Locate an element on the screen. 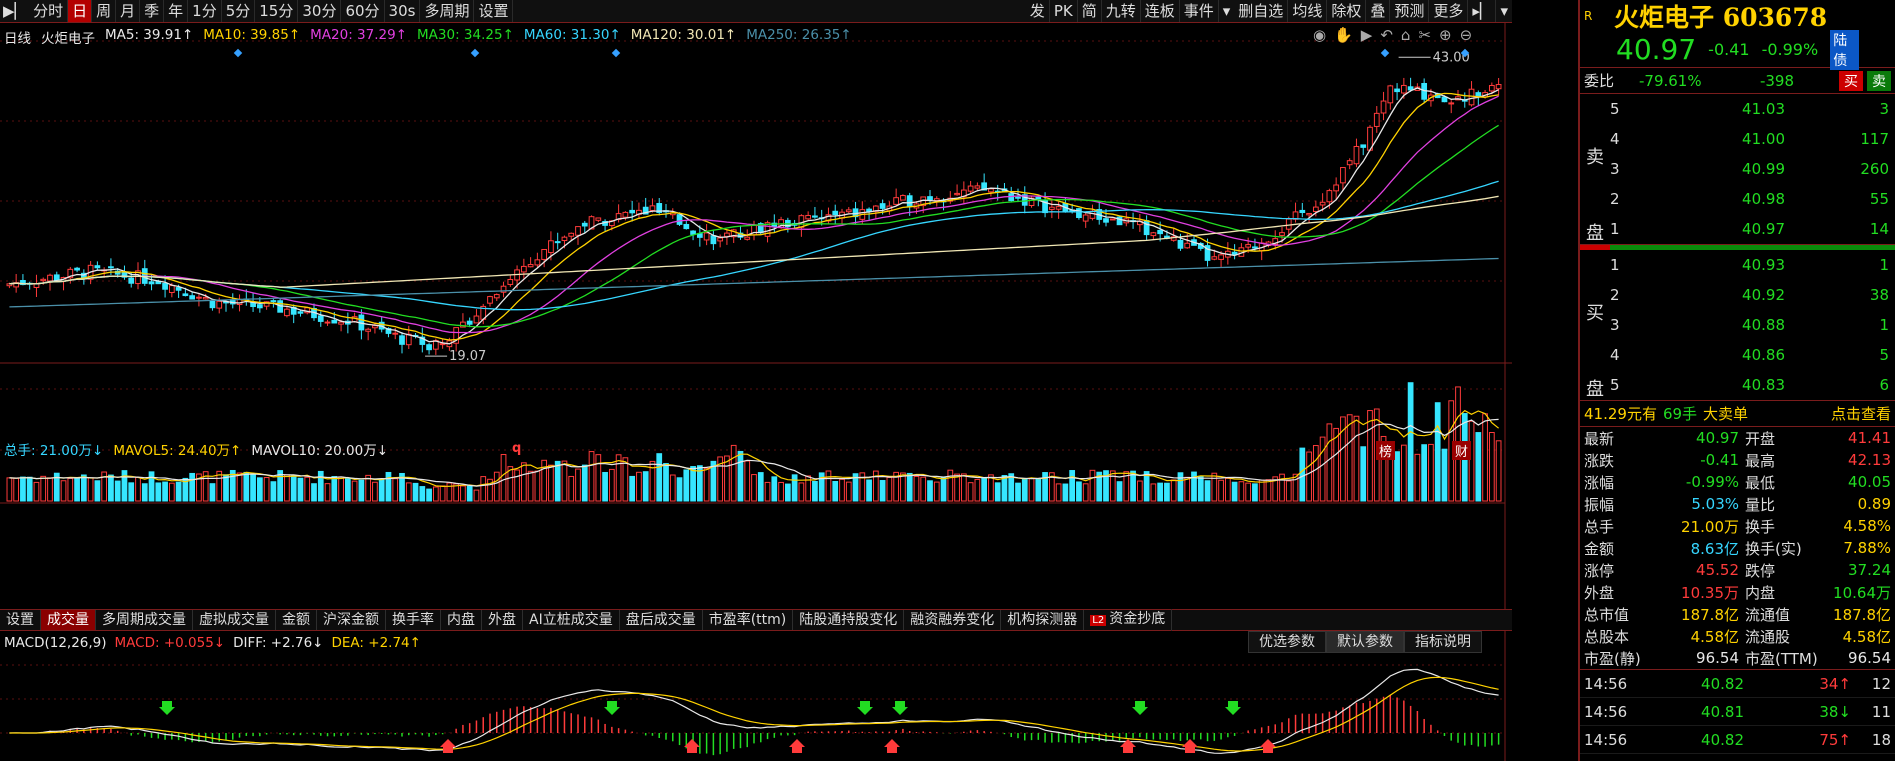 The height and width of the screenshot is (761, 1895). toolbar-right-4: 连板 is located at coordinates (1160, 11).